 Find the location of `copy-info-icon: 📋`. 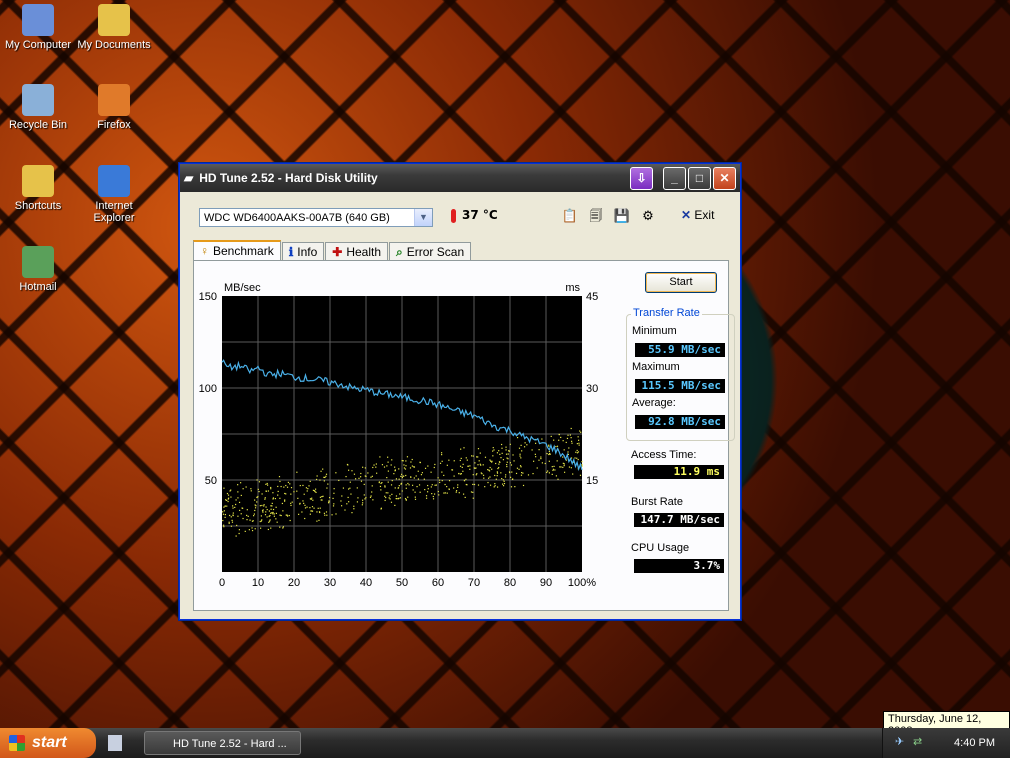

copy-info-icon: 📋 is located at coordinates (570, 217).